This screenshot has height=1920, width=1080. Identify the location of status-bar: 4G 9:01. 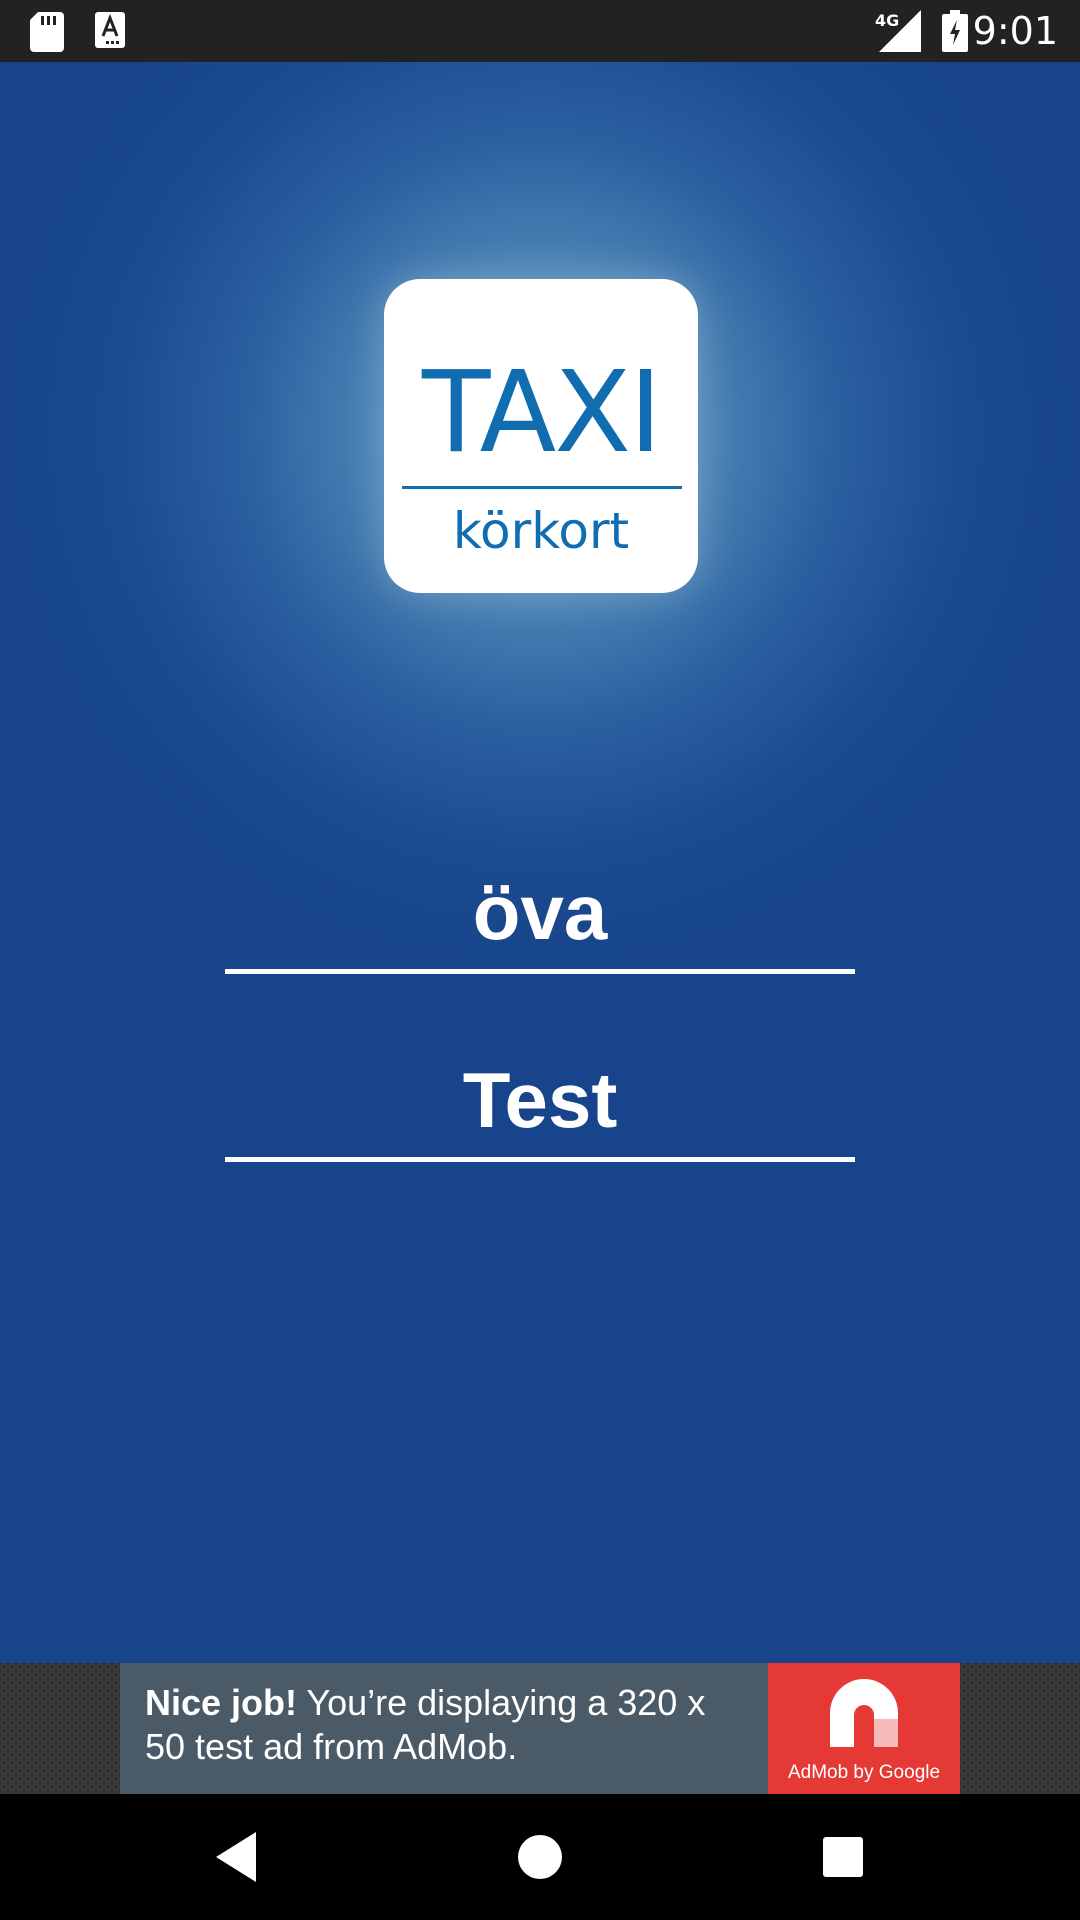
(540, 31).